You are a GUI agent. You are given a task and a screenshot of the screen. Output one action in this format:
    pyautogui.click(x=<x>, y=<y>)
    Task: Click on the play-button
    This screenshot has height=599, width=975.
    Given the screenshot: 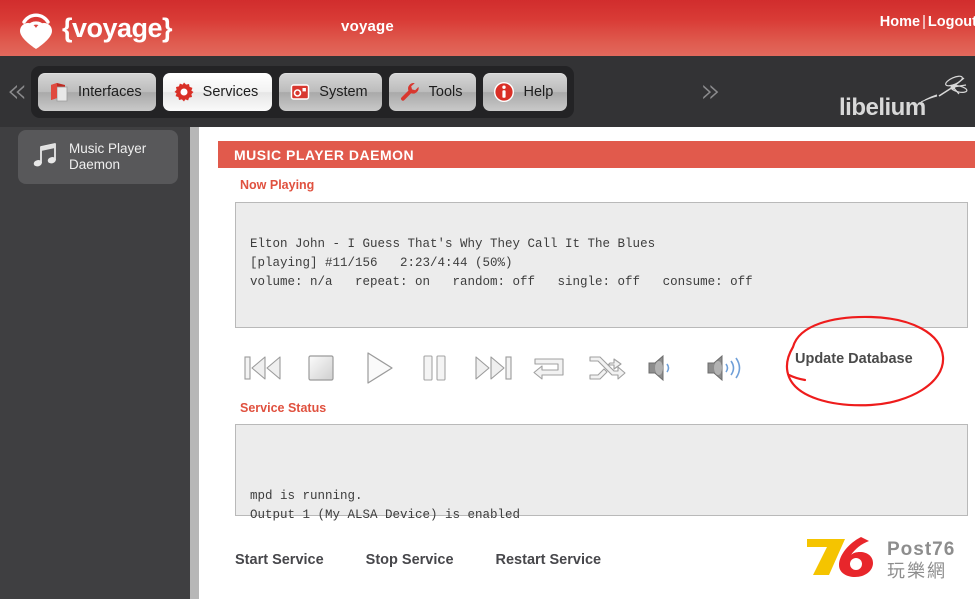 What is the action you would take?
    pyautogui.click(x=377, y=370)
    